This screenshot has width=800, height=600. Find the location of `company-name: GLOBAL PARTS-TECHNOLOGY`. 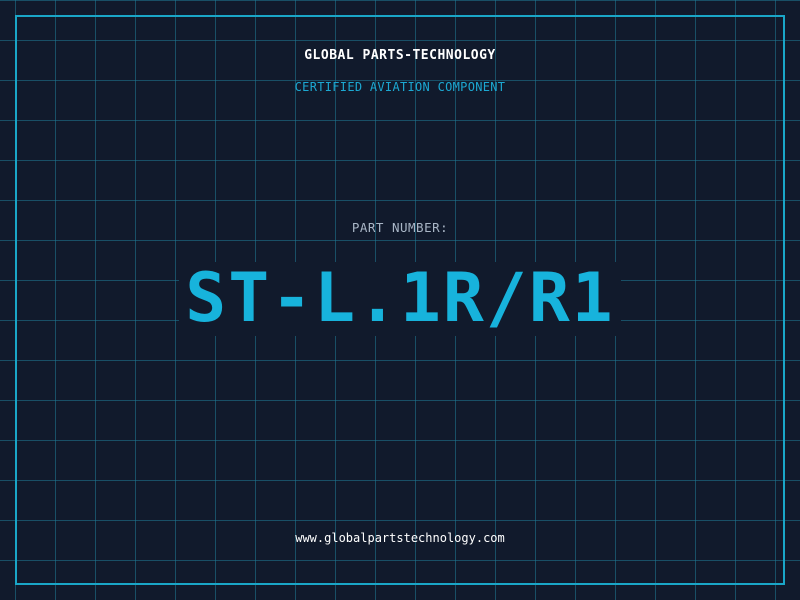

company-name: GLOBAL PARTS-TECHNOLOGY is located at coordinates (400, 55).